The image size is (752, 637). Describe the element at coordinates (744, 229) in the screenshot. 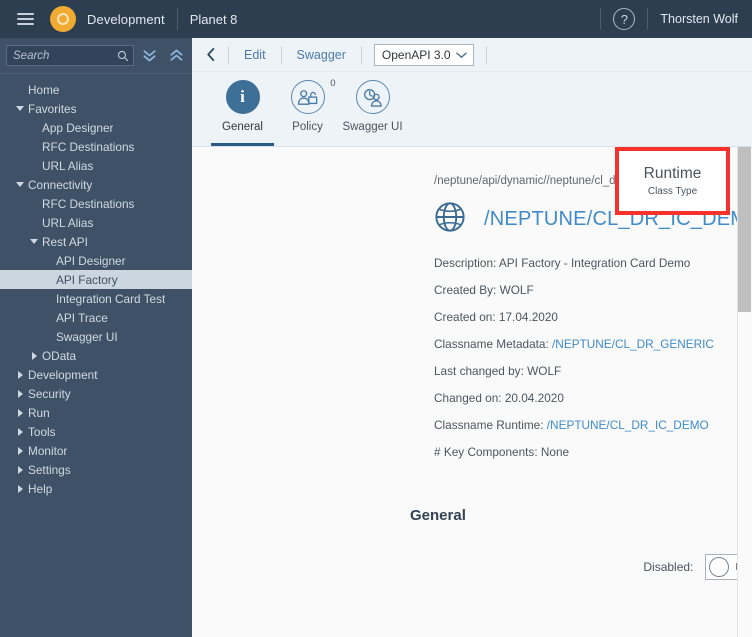

I see `scrollbar-thumb` at that location.